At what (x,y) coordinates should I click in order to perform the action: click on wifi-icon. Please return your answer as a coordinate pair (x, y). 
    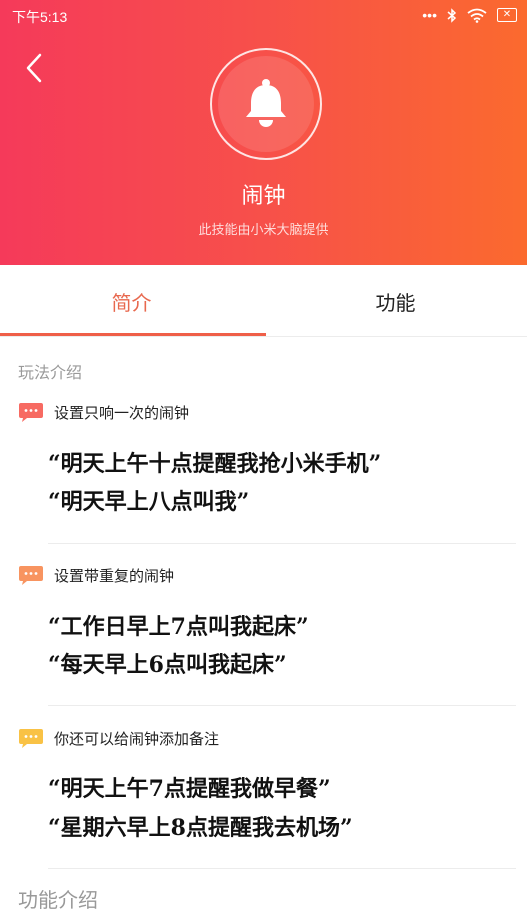
    Looking at the image, I should click on (477, 15).